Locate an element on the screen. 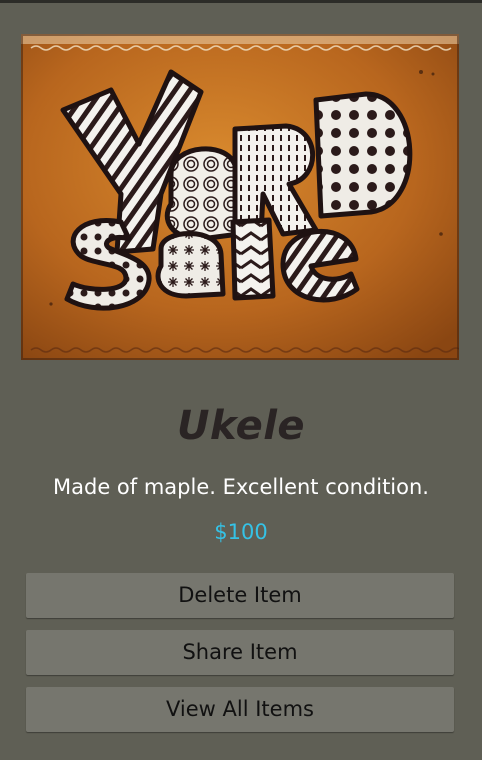 Image resolution: width=482 pixels, height=760 pixels. item-title: Ukele is located at coordinates (241, 426).